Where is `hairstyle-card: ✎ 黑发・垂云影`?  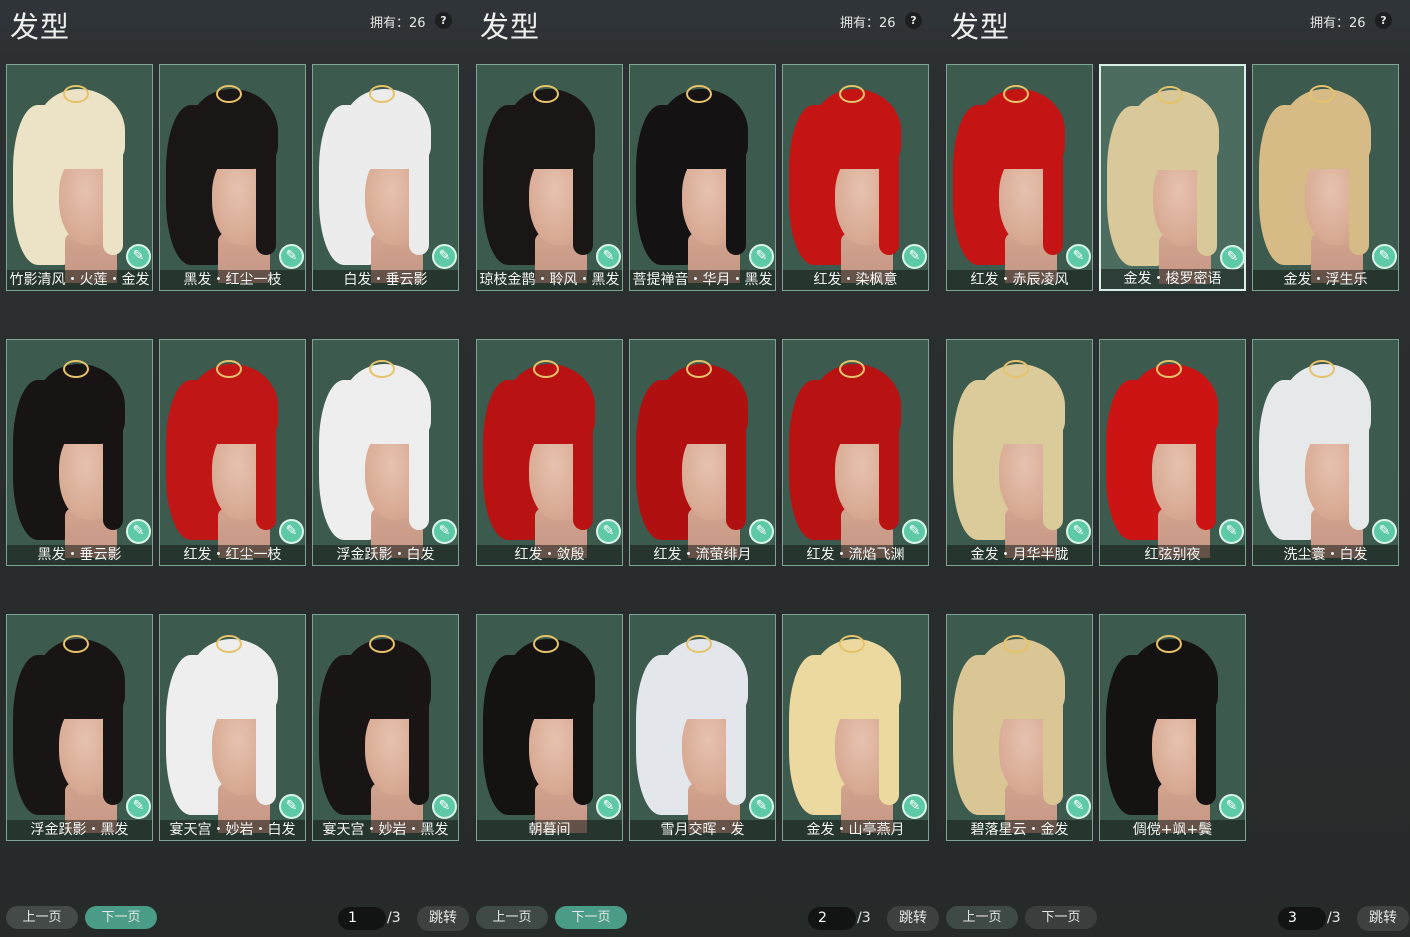
hairstyle-card: ✎ 黑发・垂云影 is located at coordinates (79, 452).